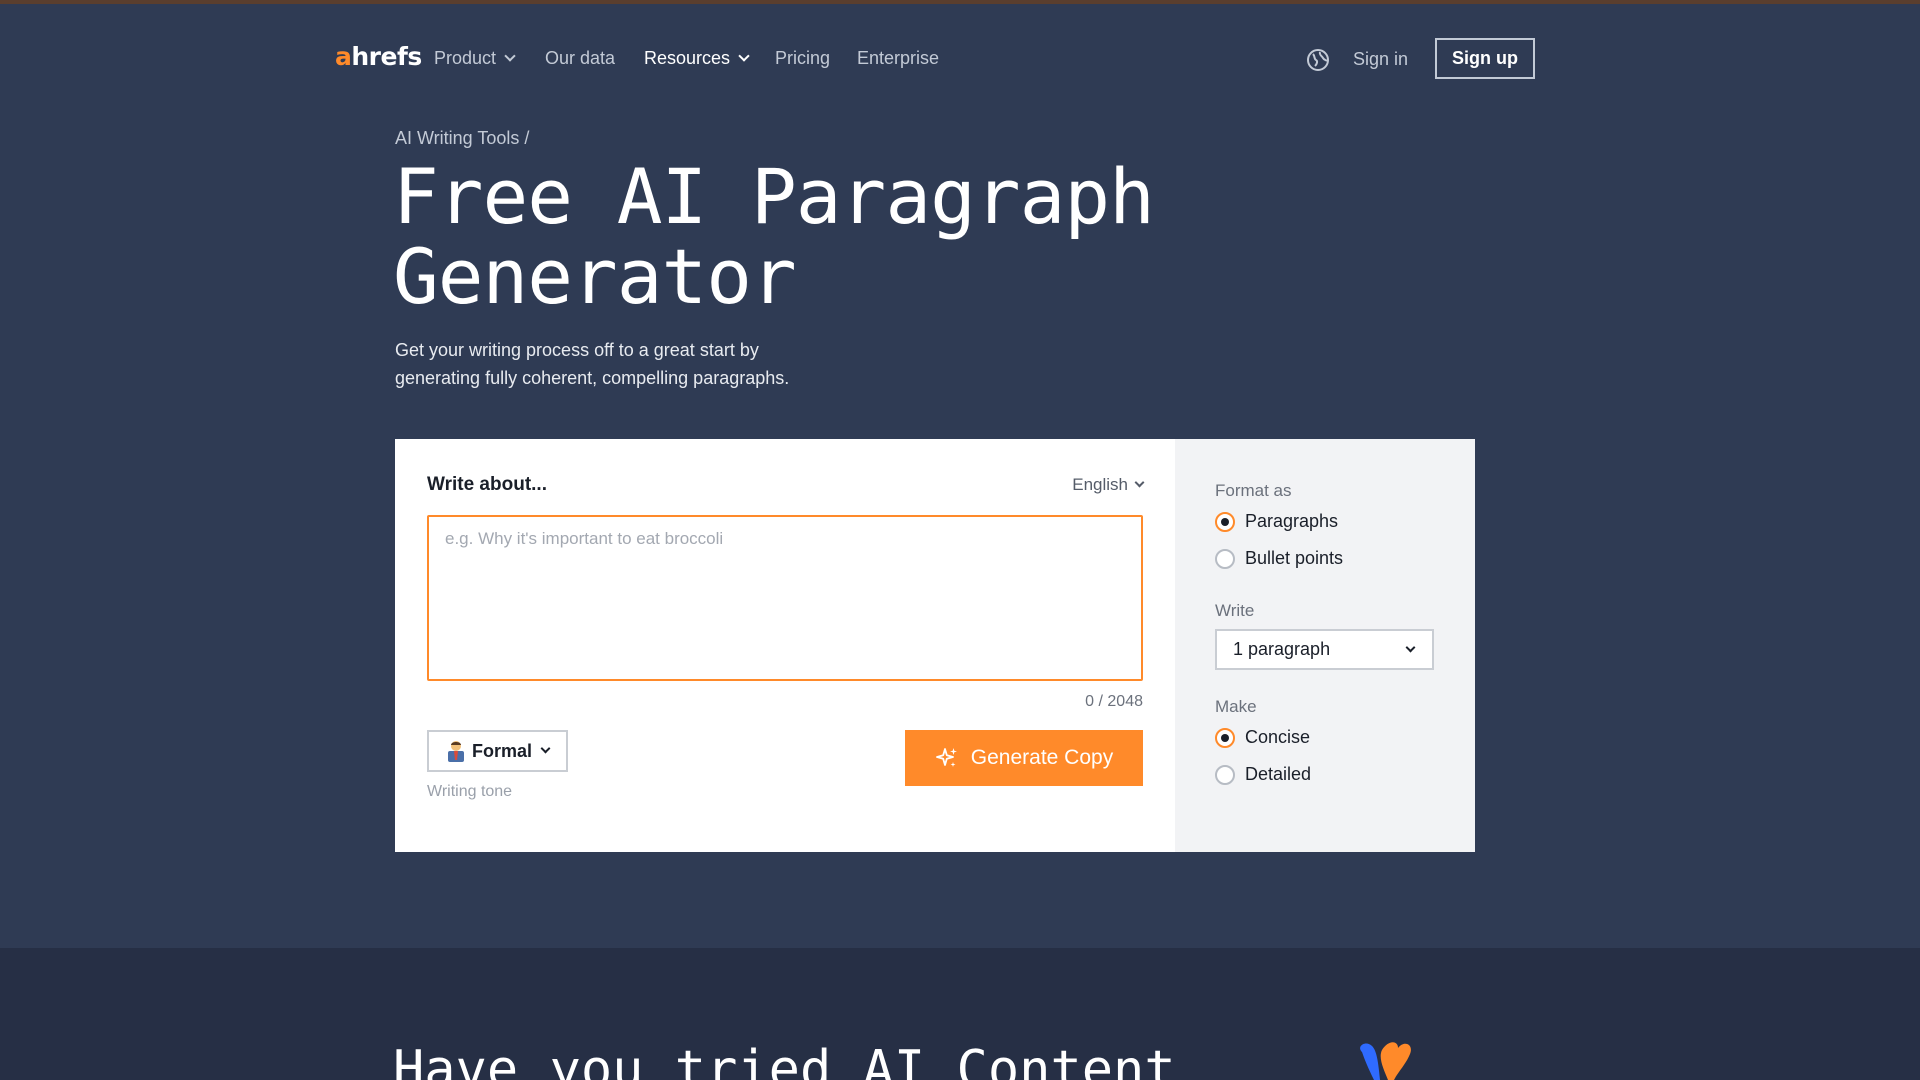 This screenshot has width=1920, height=1080. I want to click on page-title: Free AI Paragraph Generator, so click(843, 237).